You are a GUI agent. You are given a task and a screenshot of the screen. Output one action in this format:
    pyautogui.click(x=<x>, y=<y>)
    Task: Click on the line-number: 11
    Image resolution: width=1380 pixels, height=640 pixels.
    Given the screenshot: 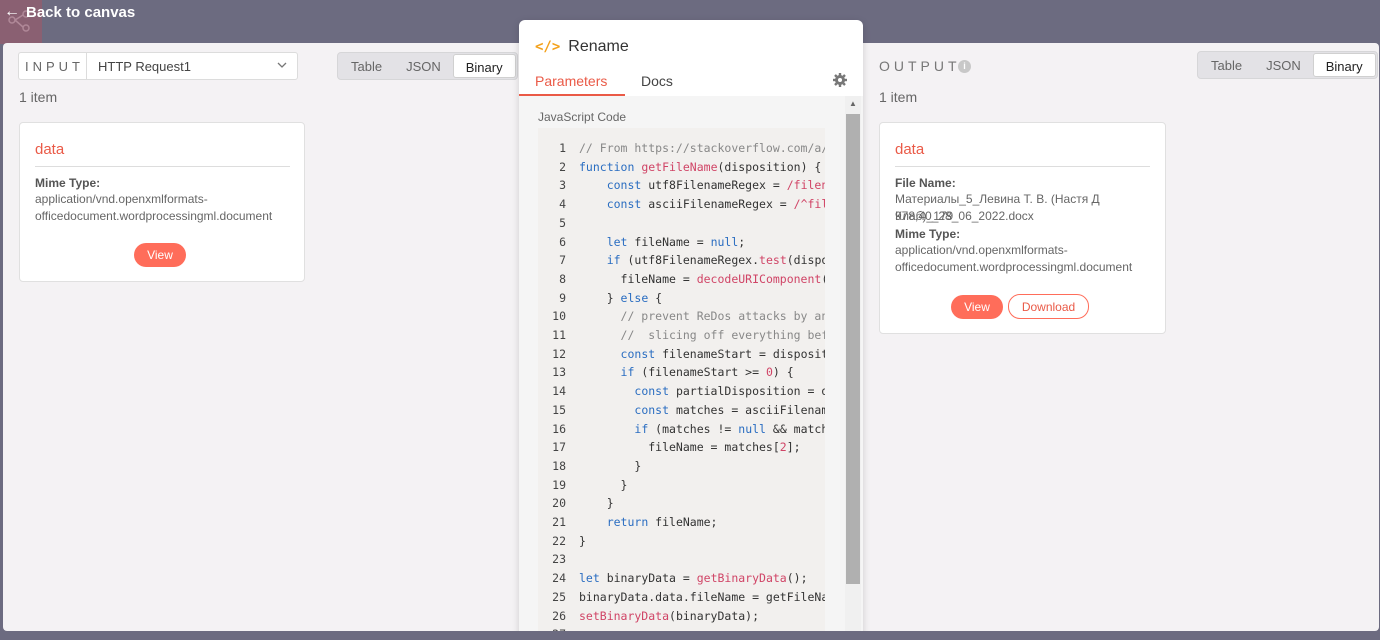 What is the action you would take?
    pyautogui.click(x=559, y=335)
    